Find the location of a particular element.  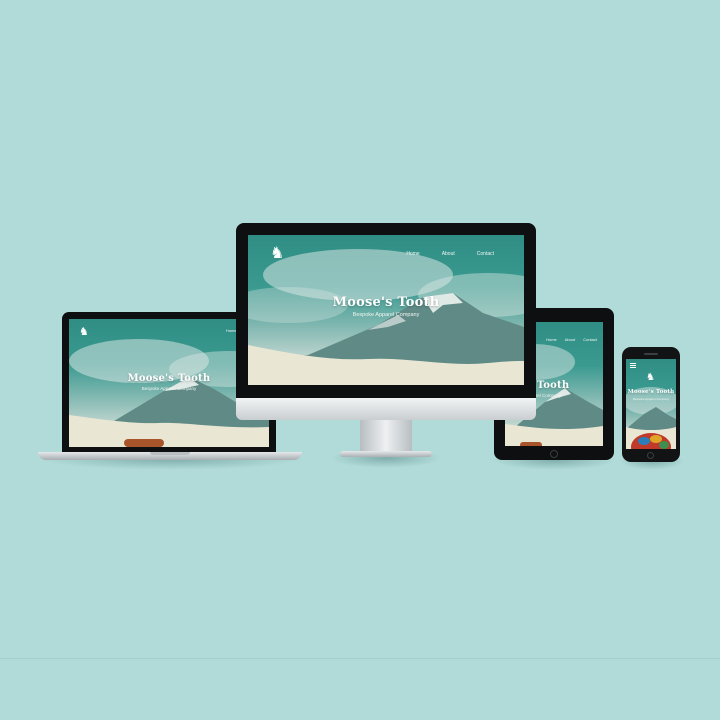

monitor-hero-scene is located at coordinates (386, 317).